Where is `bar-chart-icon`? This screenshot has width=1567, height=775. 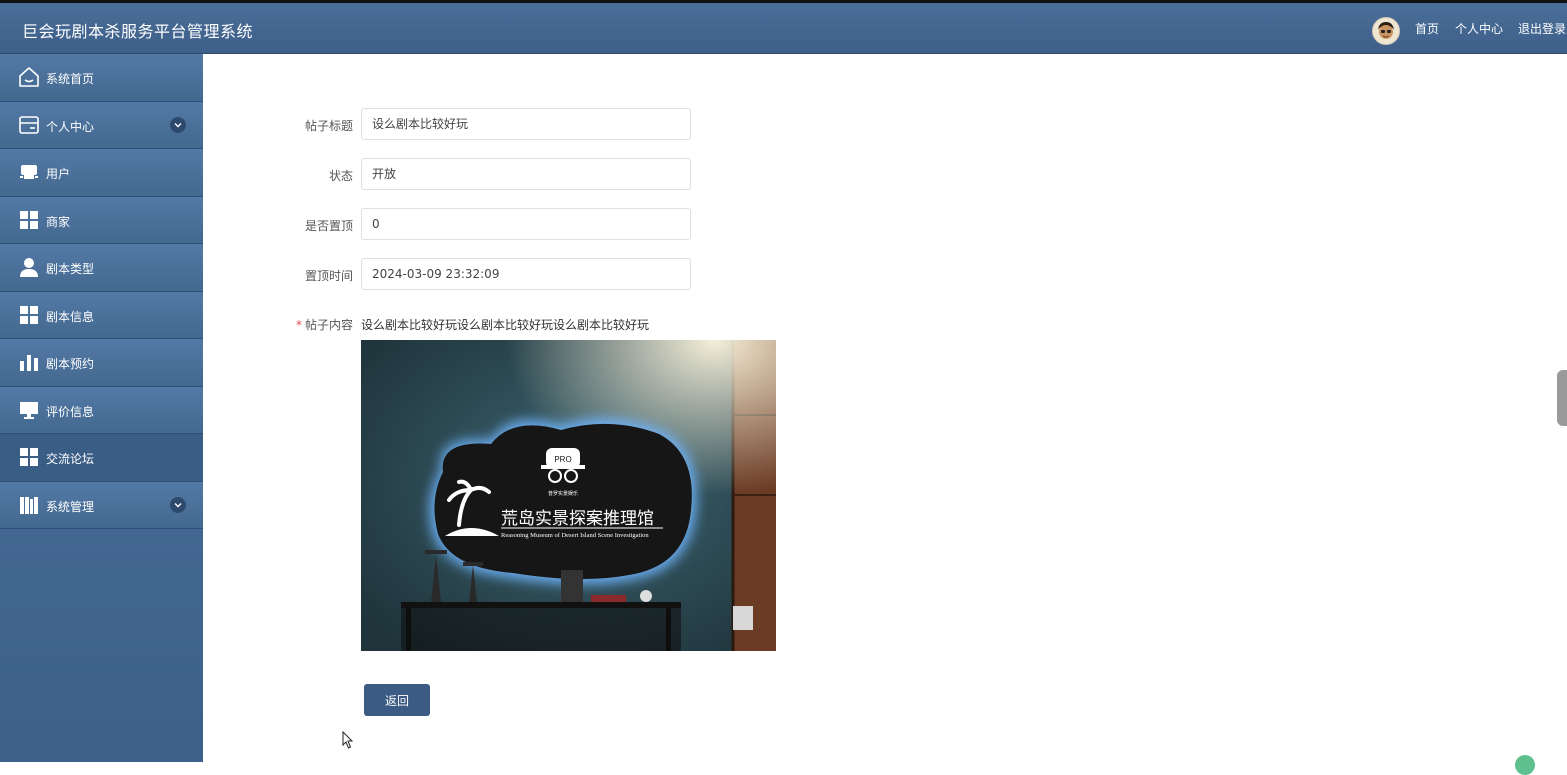 bar-chart-icon is located at coordinates (29, 363).